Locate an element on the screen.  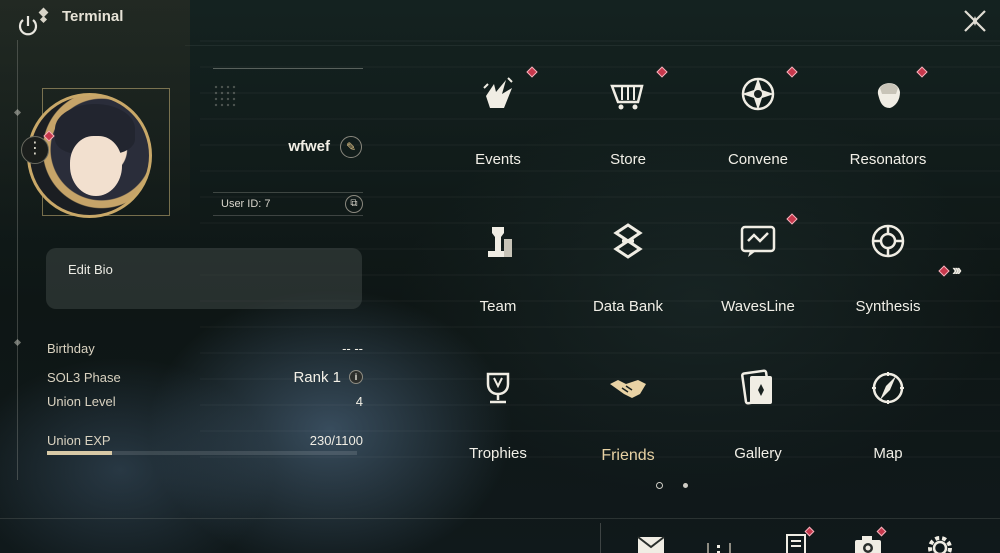
menu-label: Gallery is located at coordinates (758, 453).